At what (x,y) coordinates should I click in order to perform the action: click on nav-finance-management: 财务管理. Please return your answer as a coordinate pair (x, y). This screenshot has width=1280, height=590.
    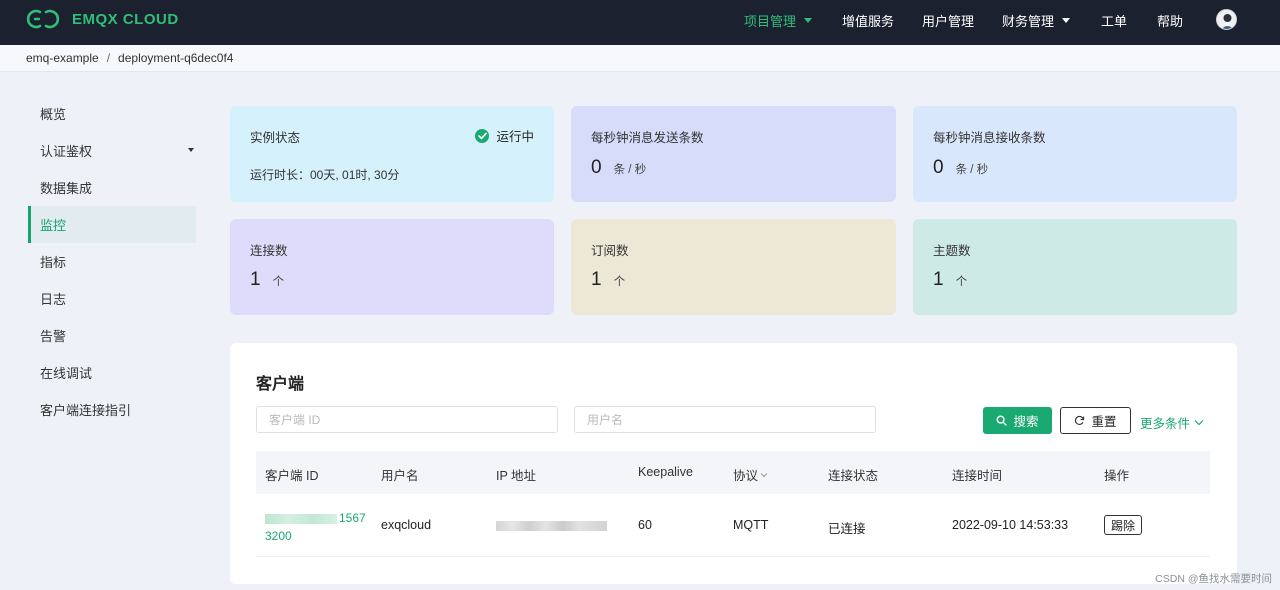
    Looking at the image, I should click on (1036, 20).